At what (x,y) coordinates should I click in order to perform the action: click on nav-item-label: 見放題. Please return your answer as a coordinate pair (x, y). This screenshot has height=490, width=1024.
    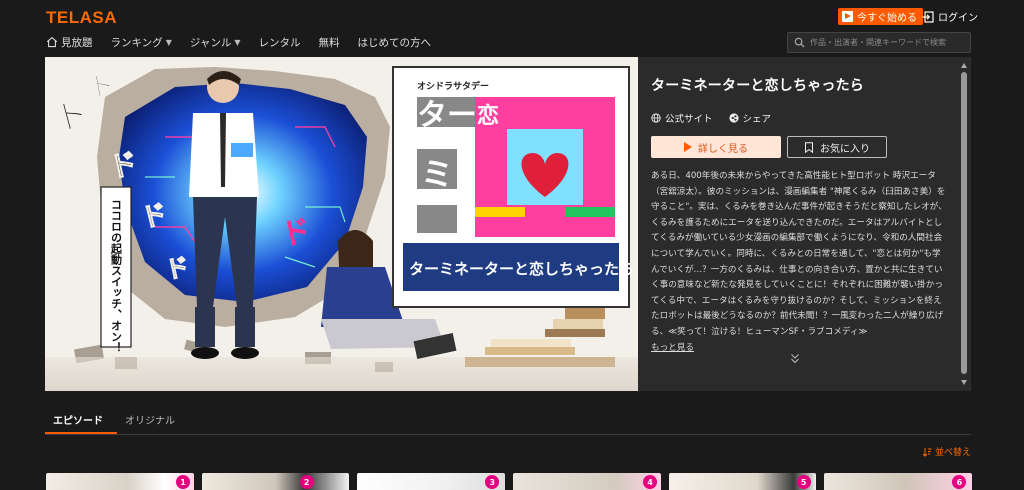
    Looking at the image, I should click on (77, 42).